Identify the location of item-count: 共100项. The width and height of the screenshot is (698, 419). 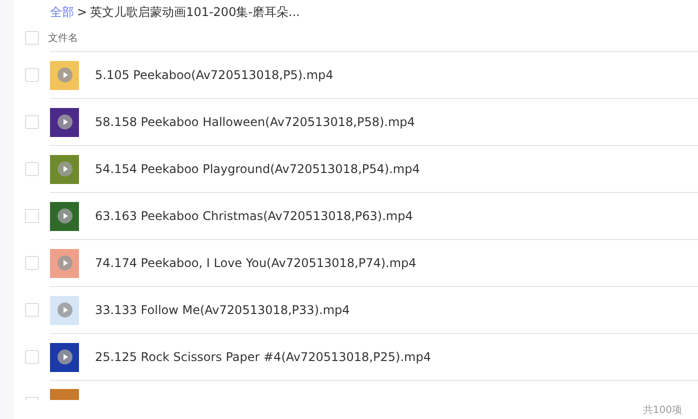
(662, 410).